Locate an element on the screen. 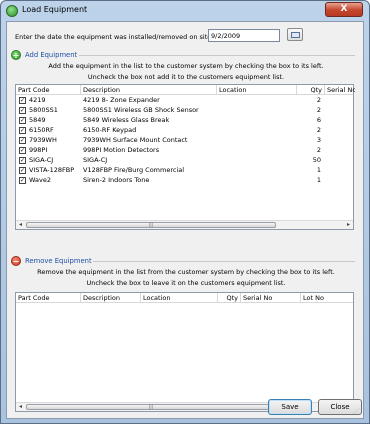 This screenshot has height=424, width=370. part-code-cell: 5800SS1 is located at coordinates (43, 110).